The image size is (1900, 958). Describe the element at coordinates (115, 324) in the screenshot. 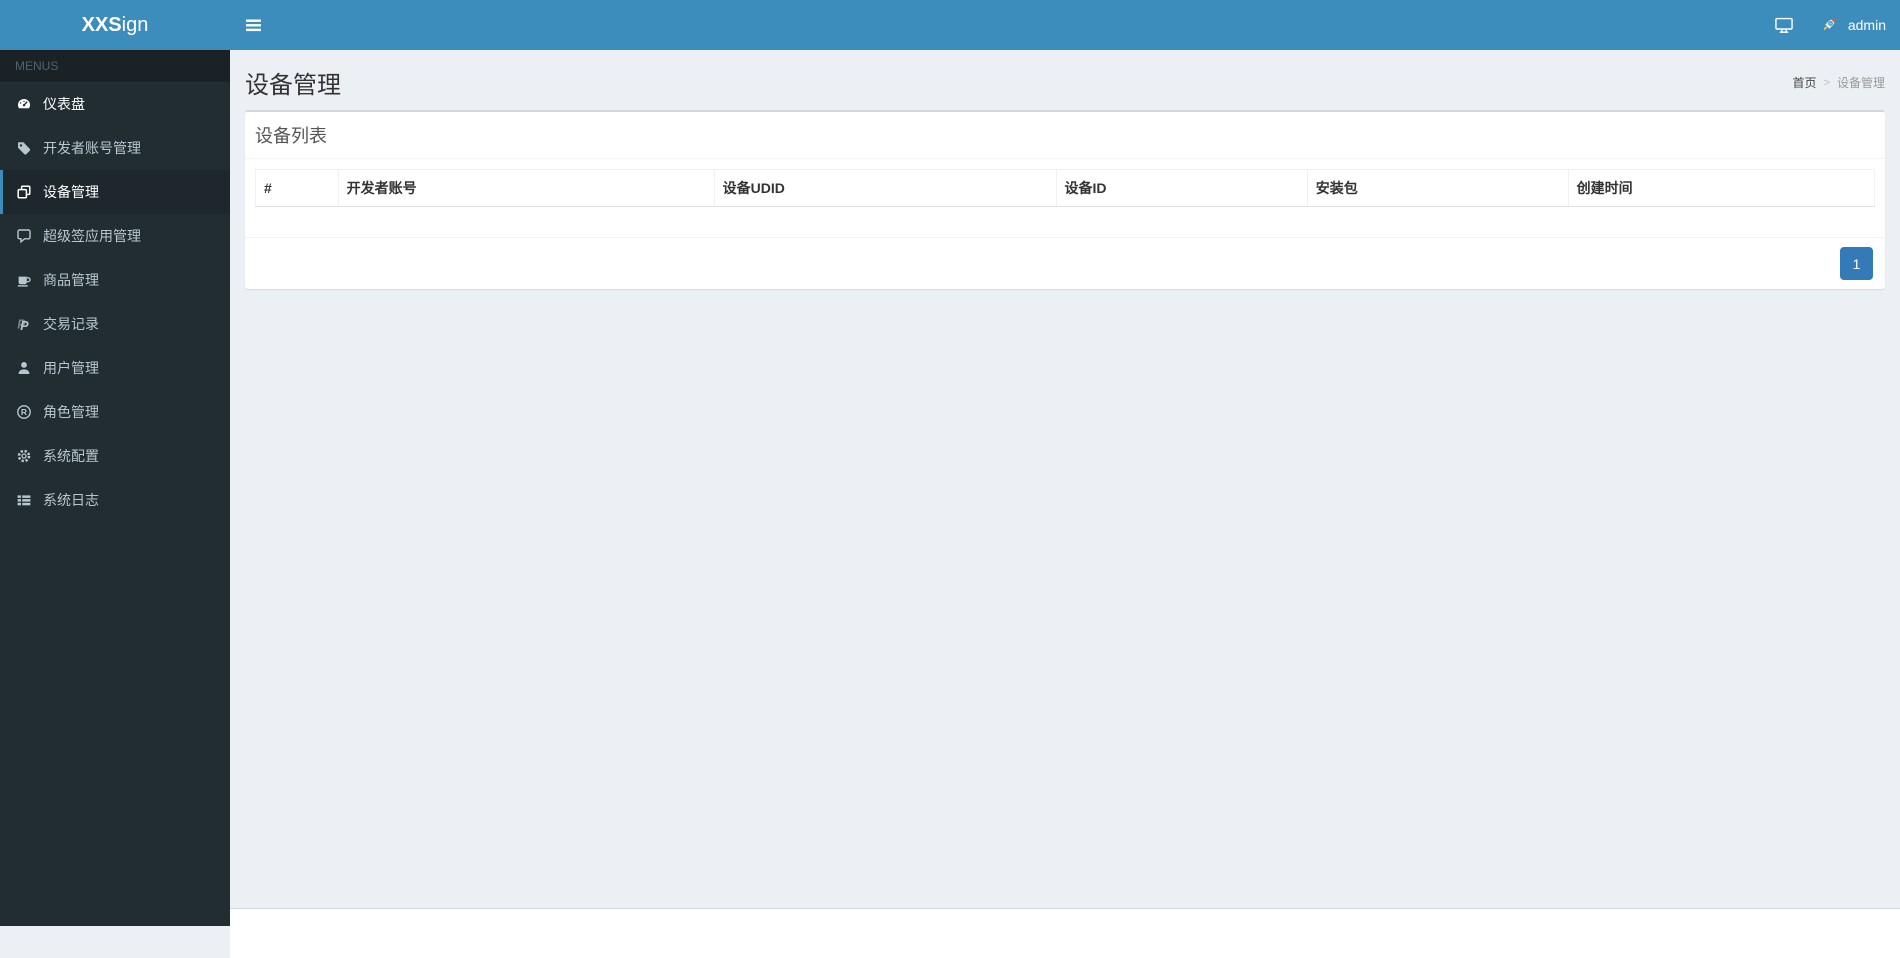

I see `sidebar-item-transactions: PP 交易记录` at that location.